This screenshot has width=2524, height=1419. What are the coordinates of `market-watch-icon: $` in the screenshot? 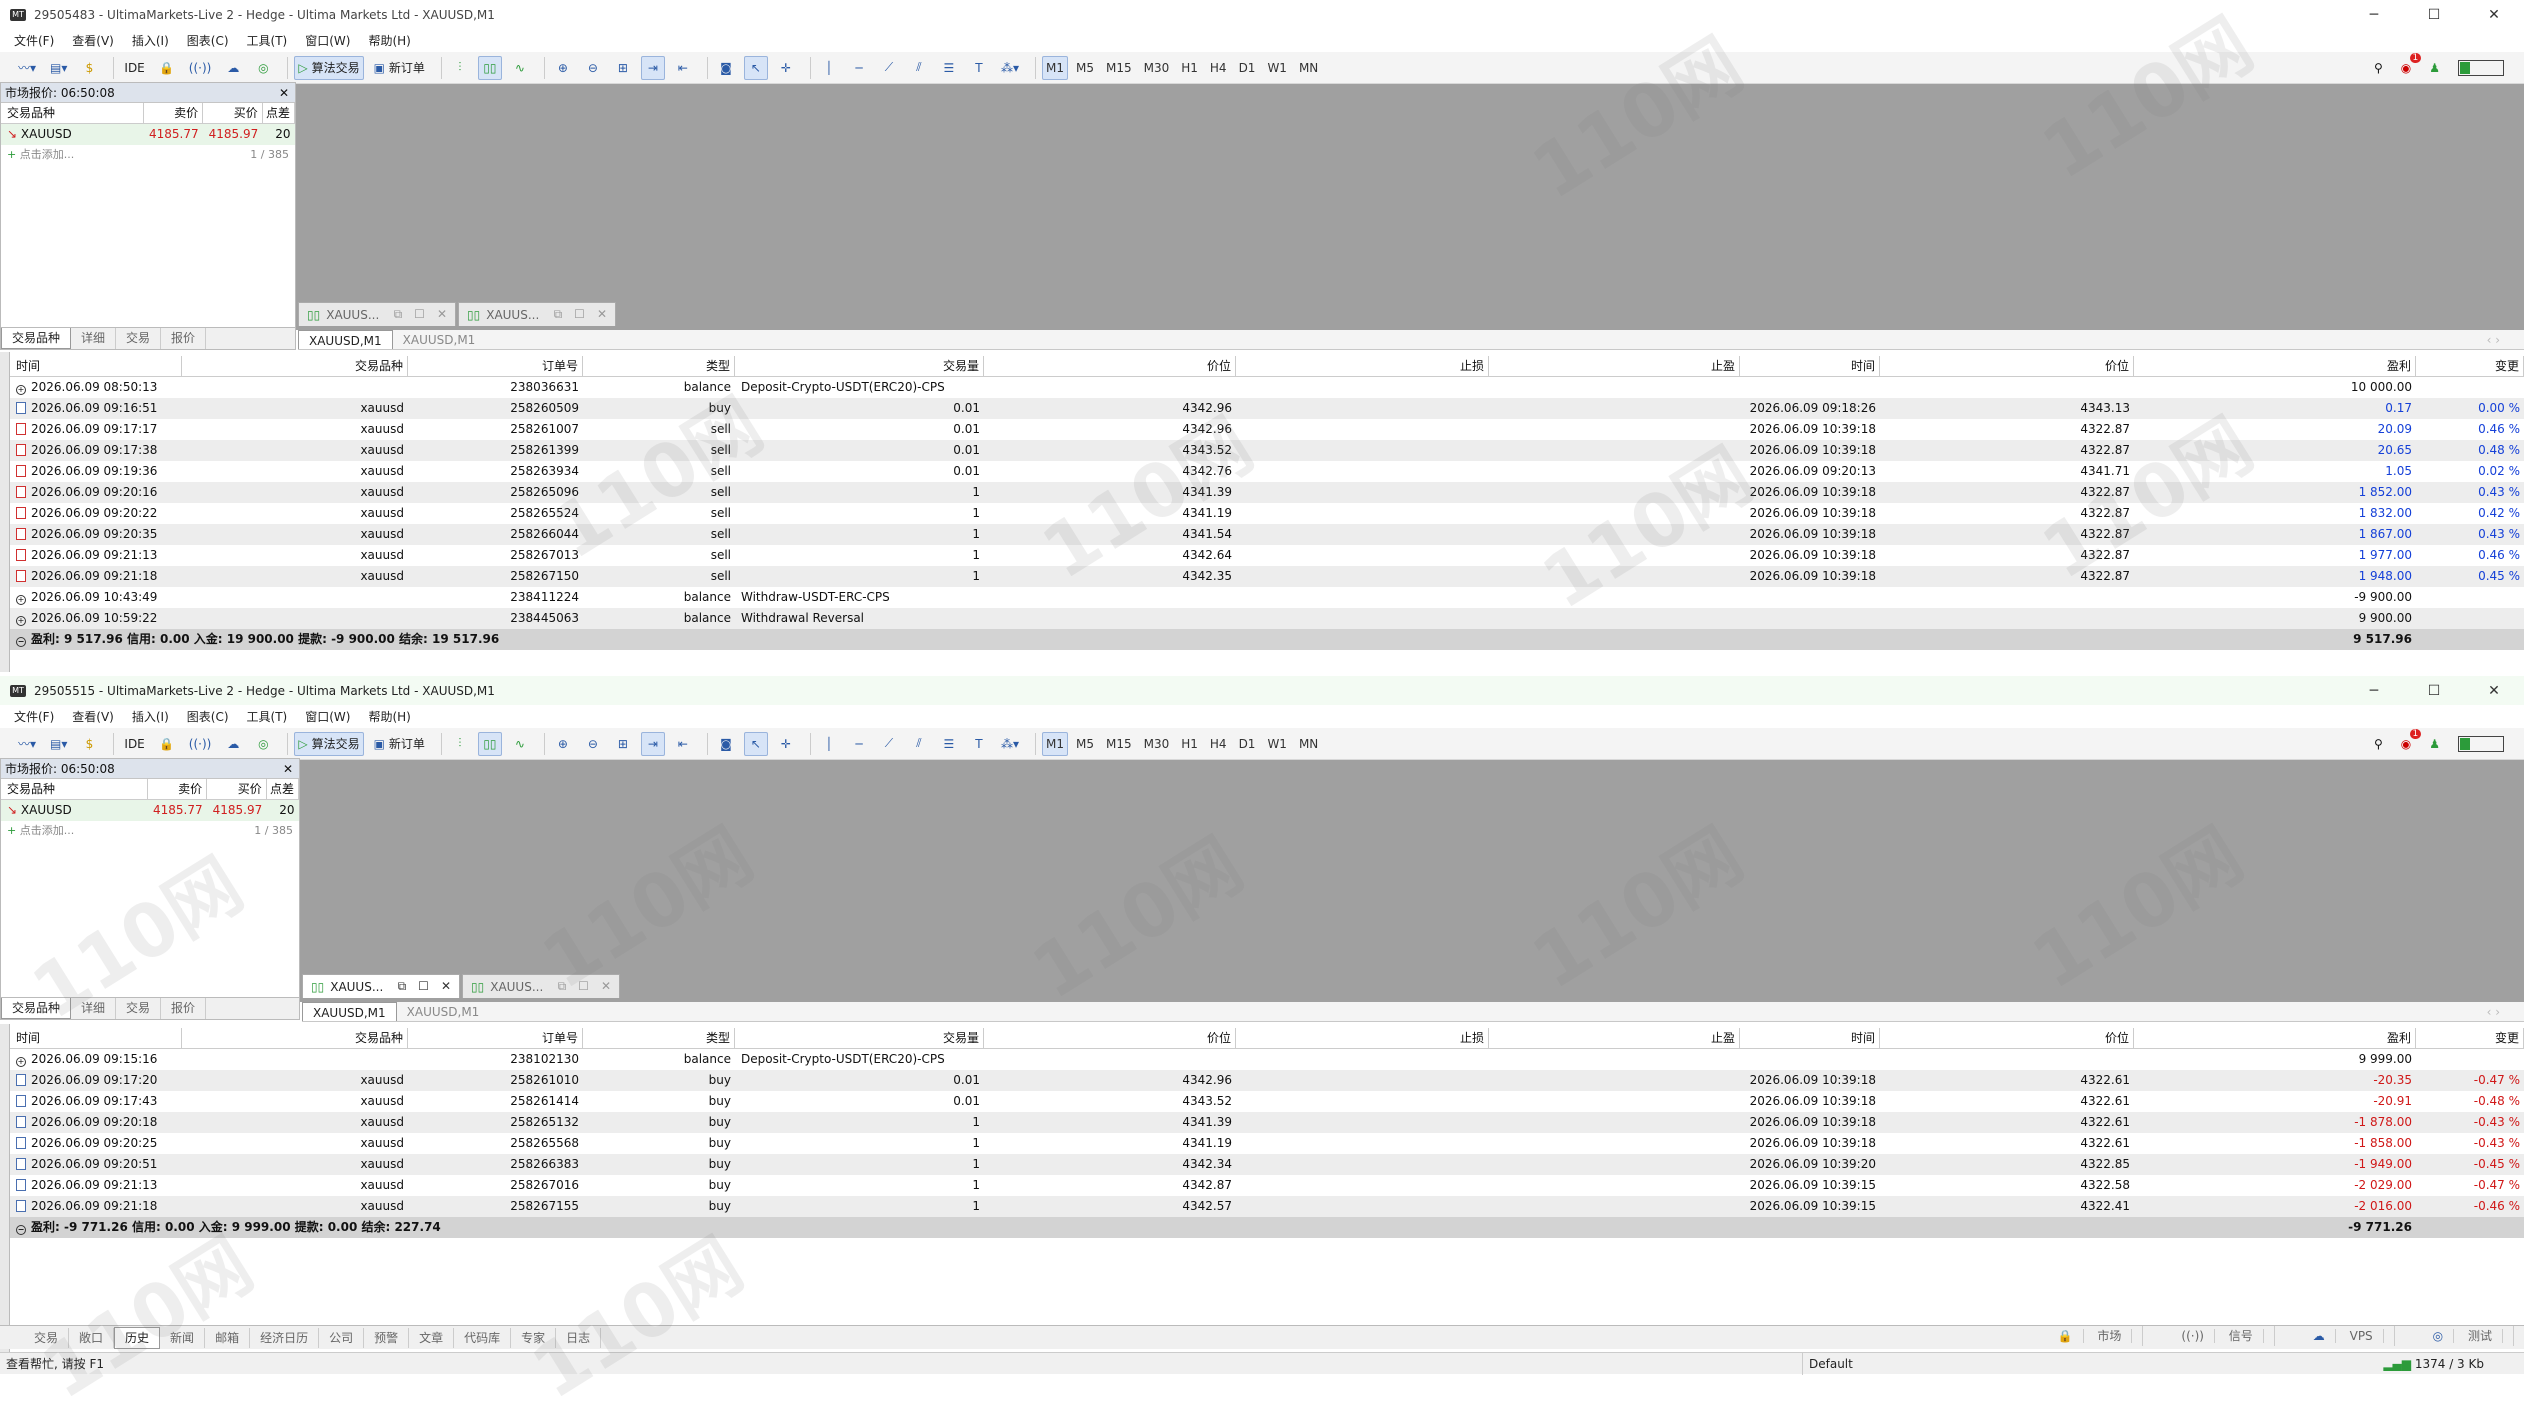 It's located at (89, 744).